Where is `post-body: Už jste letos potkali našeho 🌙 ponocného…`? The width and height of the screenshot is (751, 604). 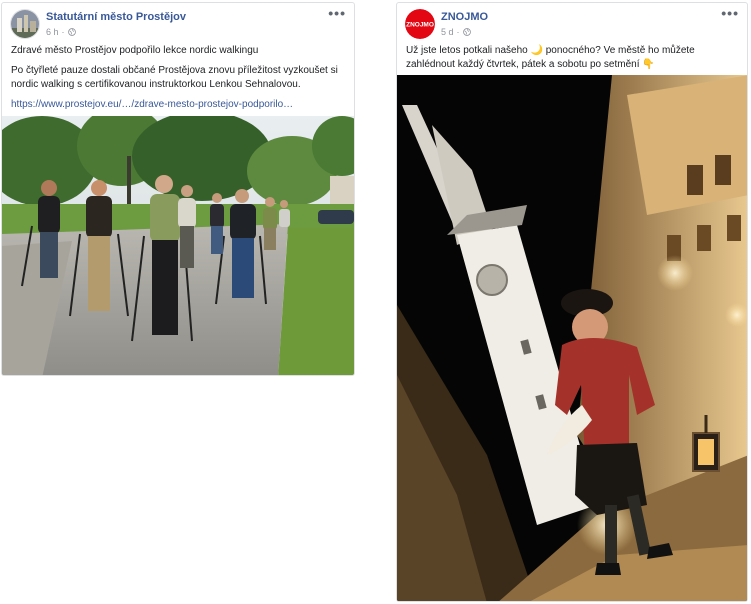
post-body: Už jste letos potkali našeho 🌙 ponocného… is located at coordinates (550, 57).